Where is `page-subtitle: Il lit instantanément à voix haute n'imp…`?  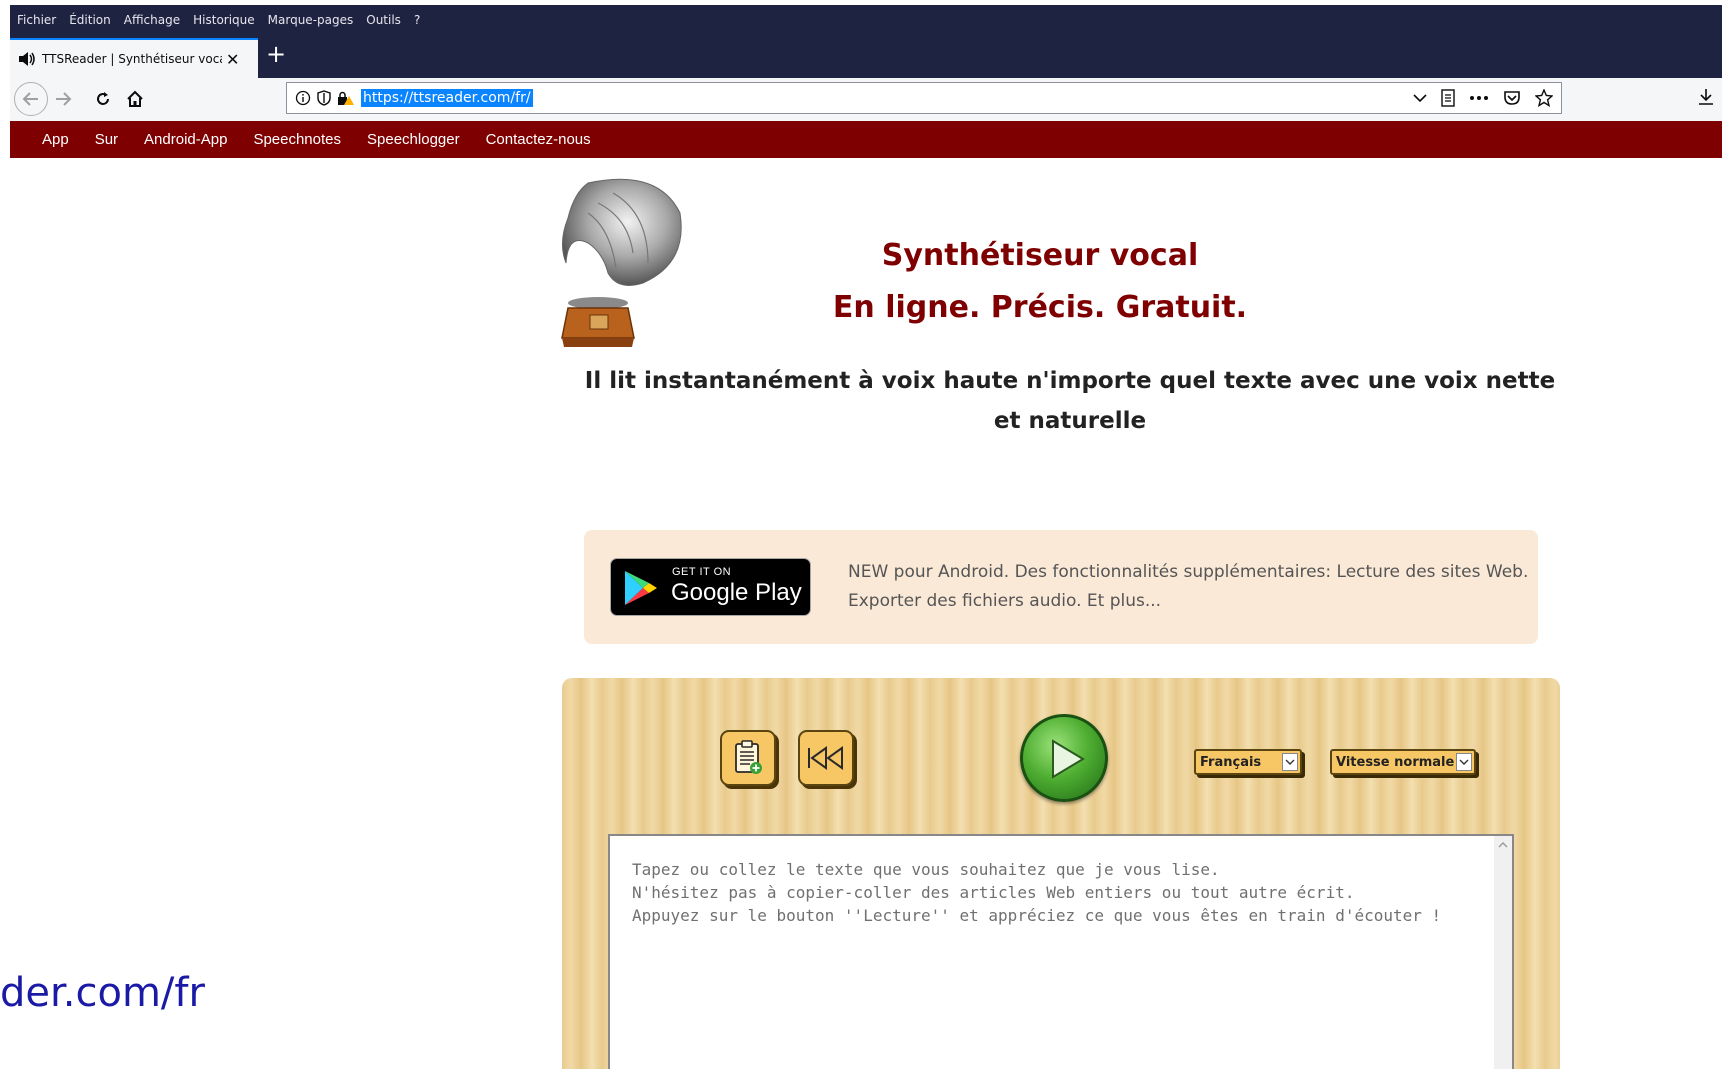 page-subtitle: Il lit instantanément à voix haute n'imp… is located at coordinates (1070, 401).